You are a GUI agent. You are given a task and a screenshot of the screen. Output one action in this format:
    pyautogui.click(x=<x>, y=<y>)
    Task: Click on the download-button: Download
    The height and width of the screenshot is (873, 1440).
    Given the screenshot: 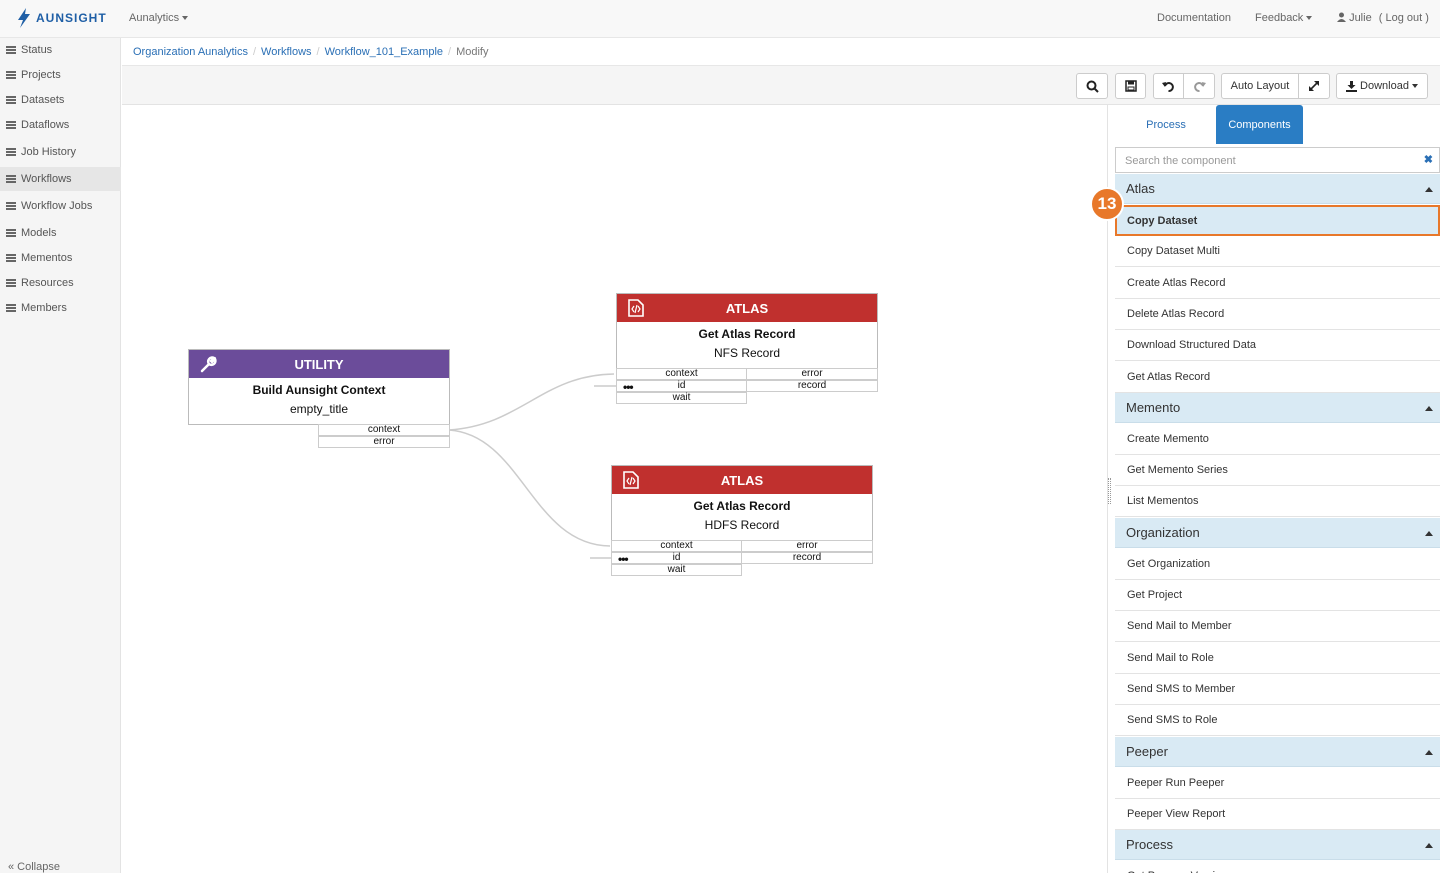 What is the action you would take?
    pyautogui.click(x=1382, y=86)
    